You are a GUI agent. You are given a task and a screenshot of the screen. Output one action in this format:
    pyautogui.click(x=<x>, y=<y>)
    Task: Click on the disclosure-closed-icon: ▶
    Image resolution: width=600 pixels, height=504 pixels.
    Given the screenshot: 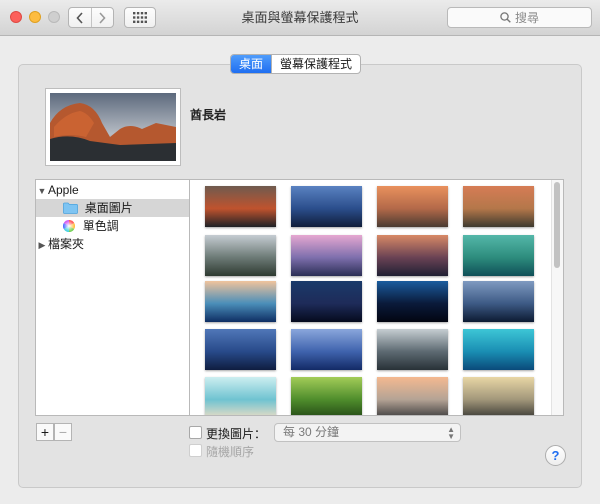 What is the action you would take?
    pyautogui.click(x=42, y=245)
    